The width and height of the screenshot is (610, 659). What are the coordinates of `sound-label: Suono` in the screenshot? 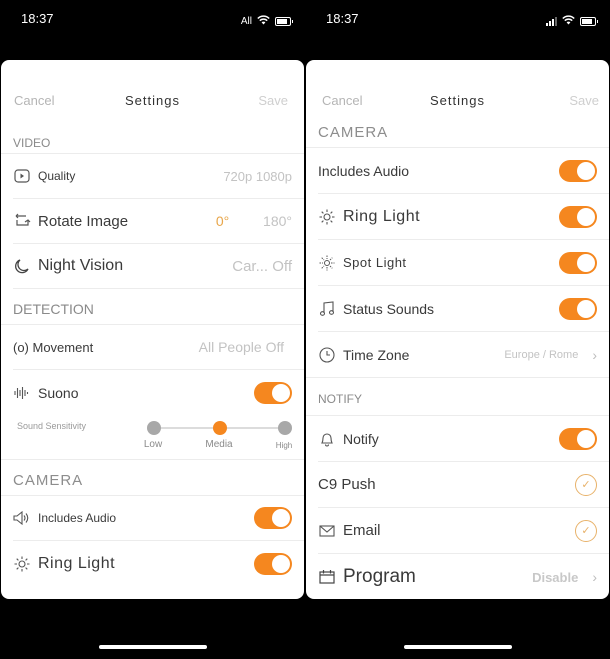 It's located at (58, 392).